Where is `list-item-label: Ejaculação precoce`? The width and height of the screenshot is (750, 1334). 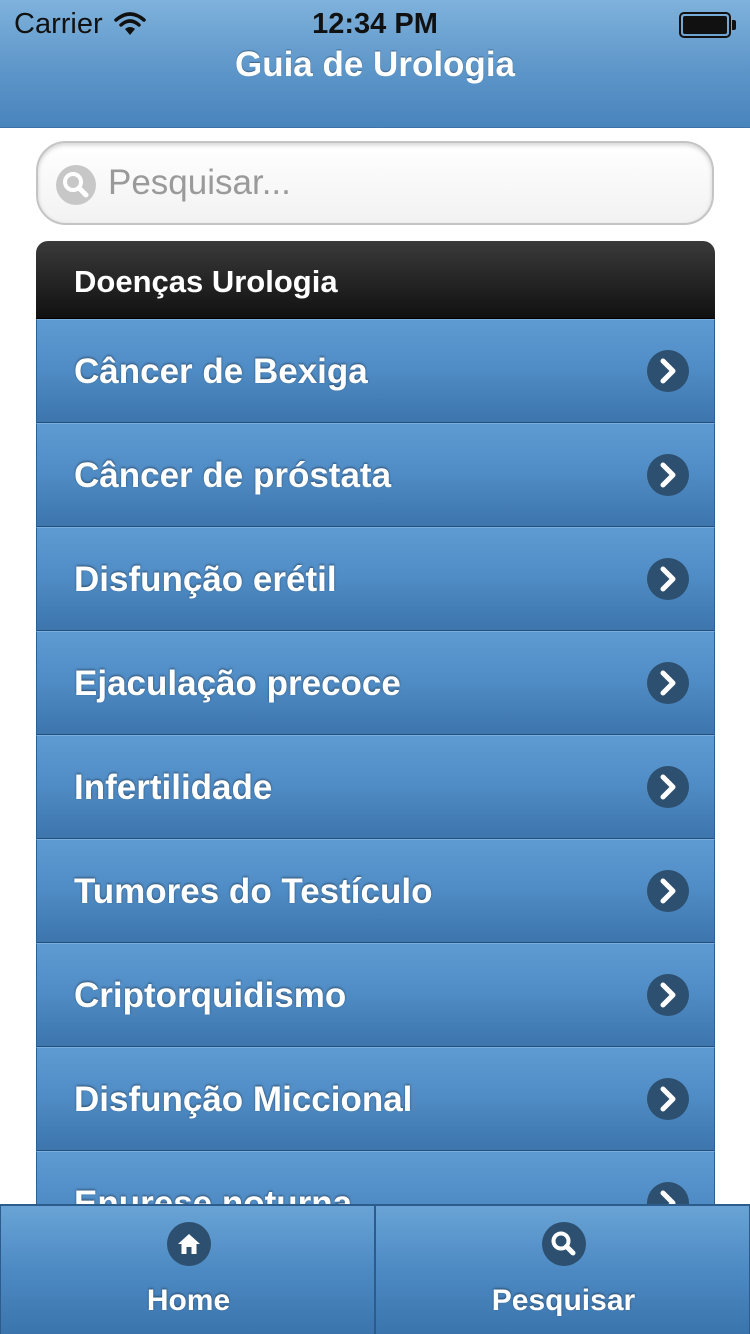
list-item-label: Ejaculação precoce is located at coordinates (237, 683).